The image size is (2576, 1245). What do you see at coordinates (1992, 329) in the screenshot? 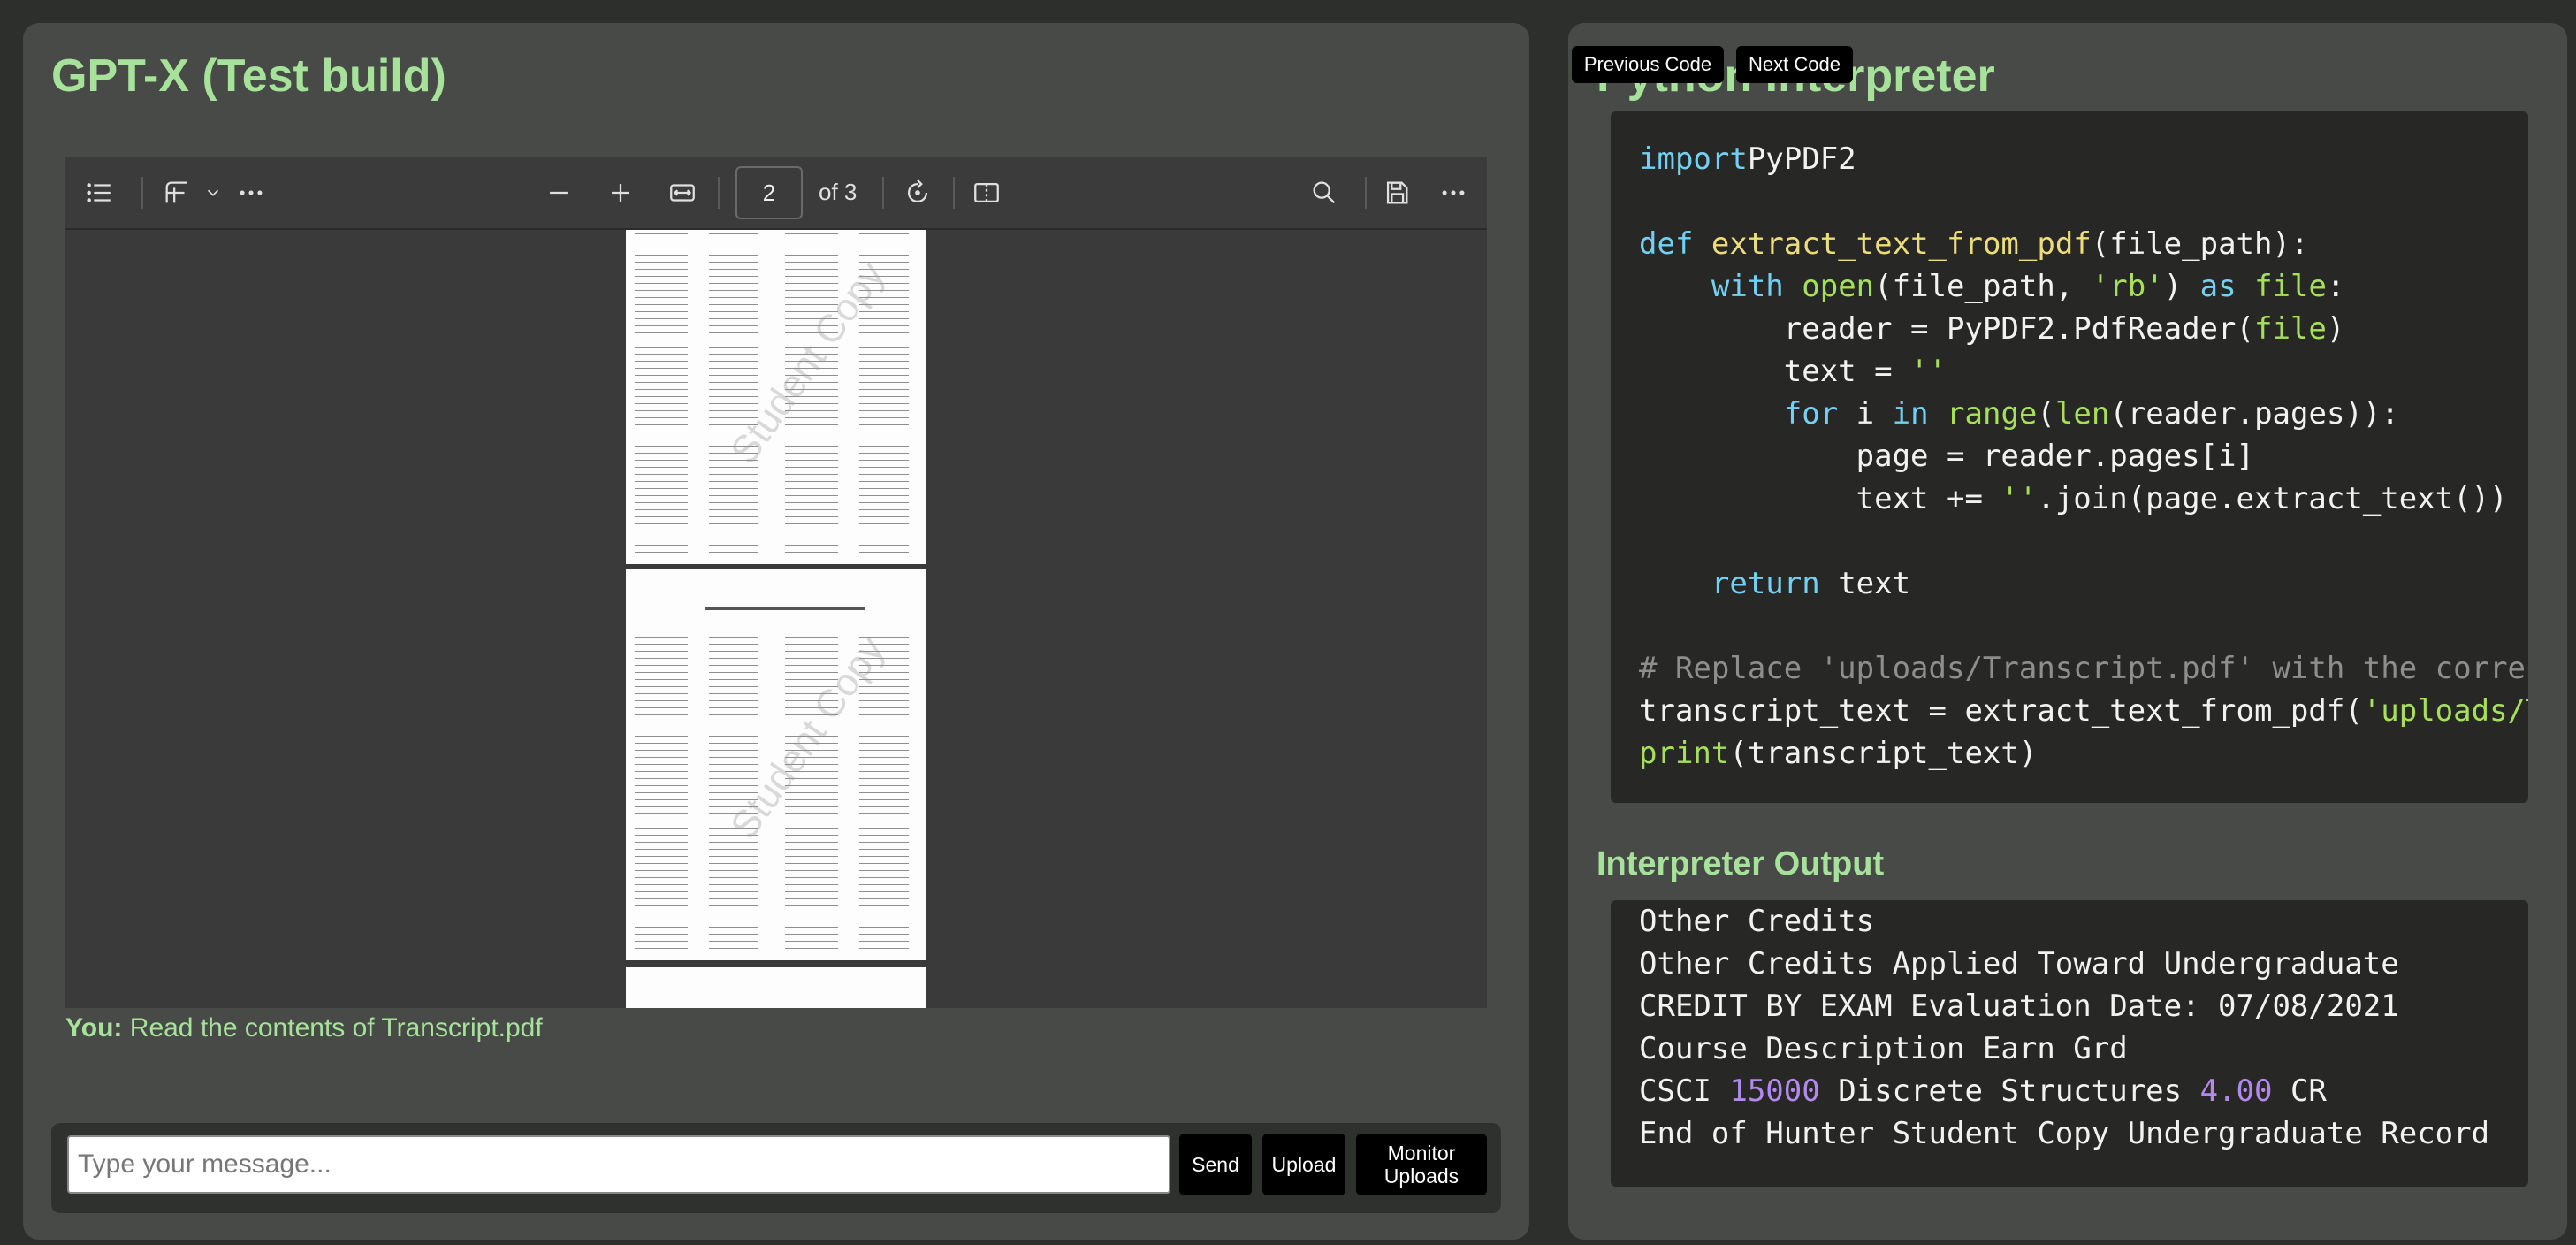
I see `code-line: reader = PyPDF2.PdfReader(file)` at bounding box center [1992, 329].